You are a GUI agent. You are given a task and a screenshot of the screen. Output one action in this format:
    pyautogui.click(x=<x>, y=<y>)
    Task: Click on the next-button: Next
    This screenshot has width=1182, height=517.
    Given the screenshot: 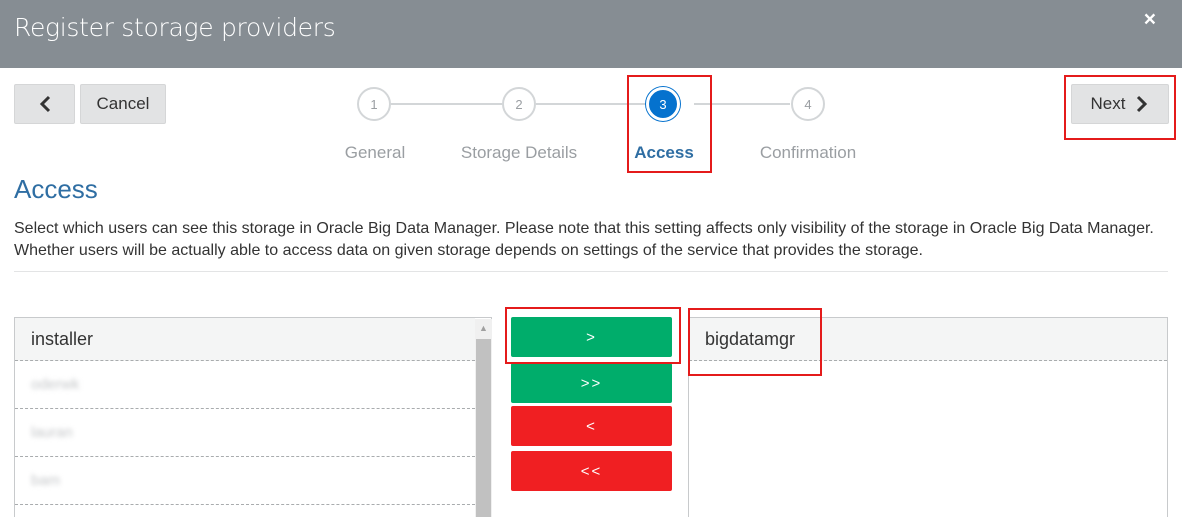 What is the action you would take?
    pyautogui.click(x=1120, y=104)
    